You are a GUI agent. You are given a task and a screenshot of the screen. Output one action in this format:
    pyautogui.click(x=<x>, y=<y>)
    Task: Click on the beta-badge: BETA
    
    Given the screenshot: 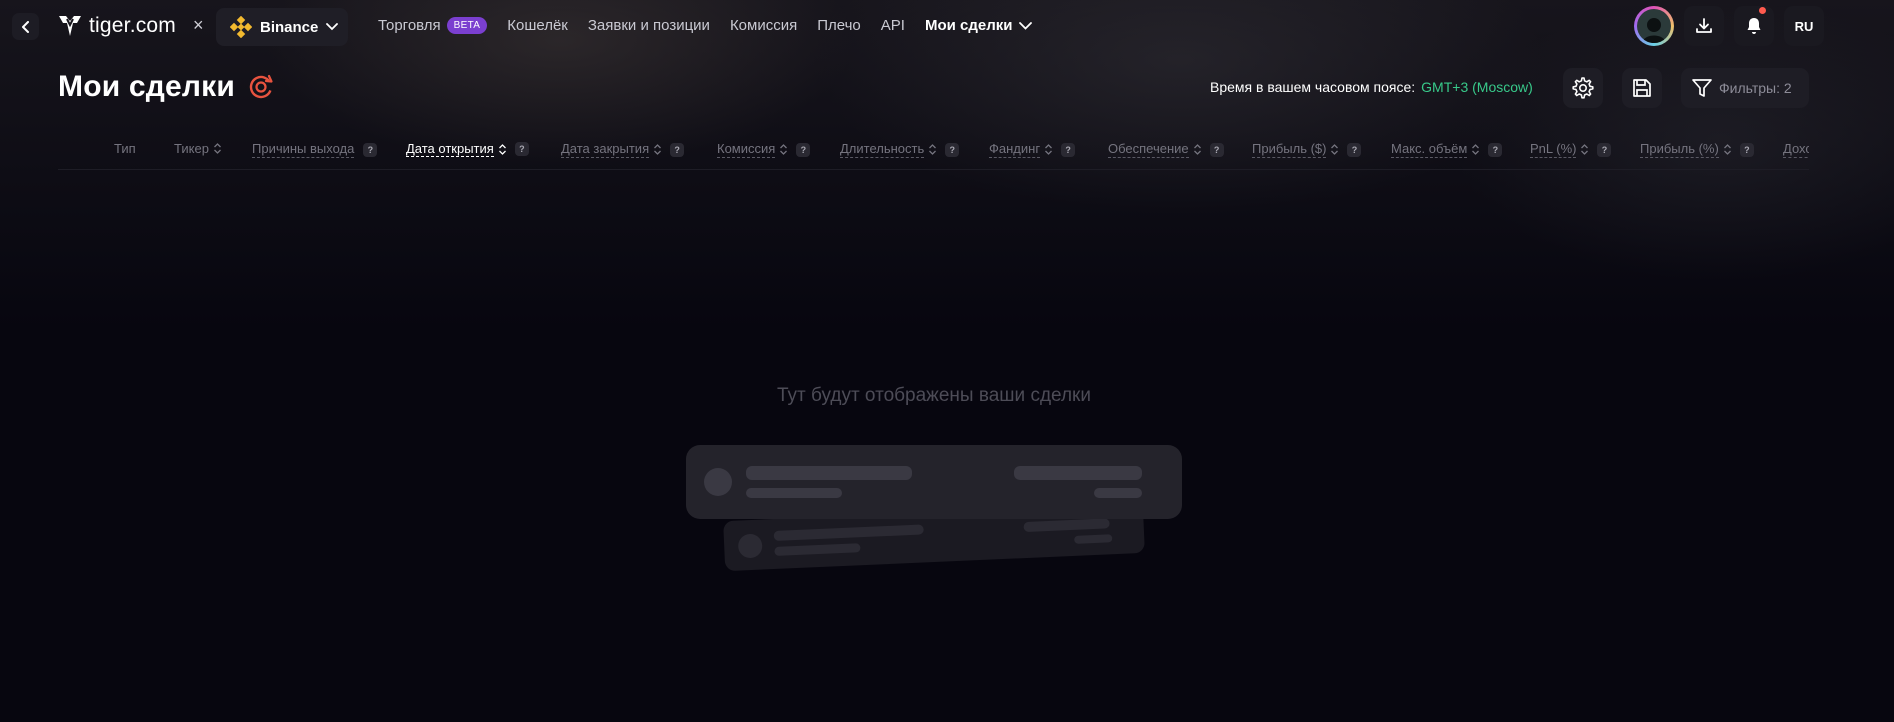 What is the action you would take?
    pyautogui.click(x=467, y=25)
    